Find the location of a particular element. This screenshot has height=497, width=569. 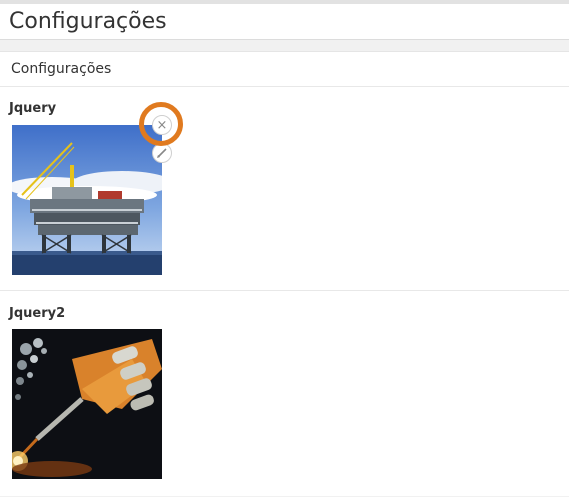

page-header: Configurações is located at coordinates (284, 22).